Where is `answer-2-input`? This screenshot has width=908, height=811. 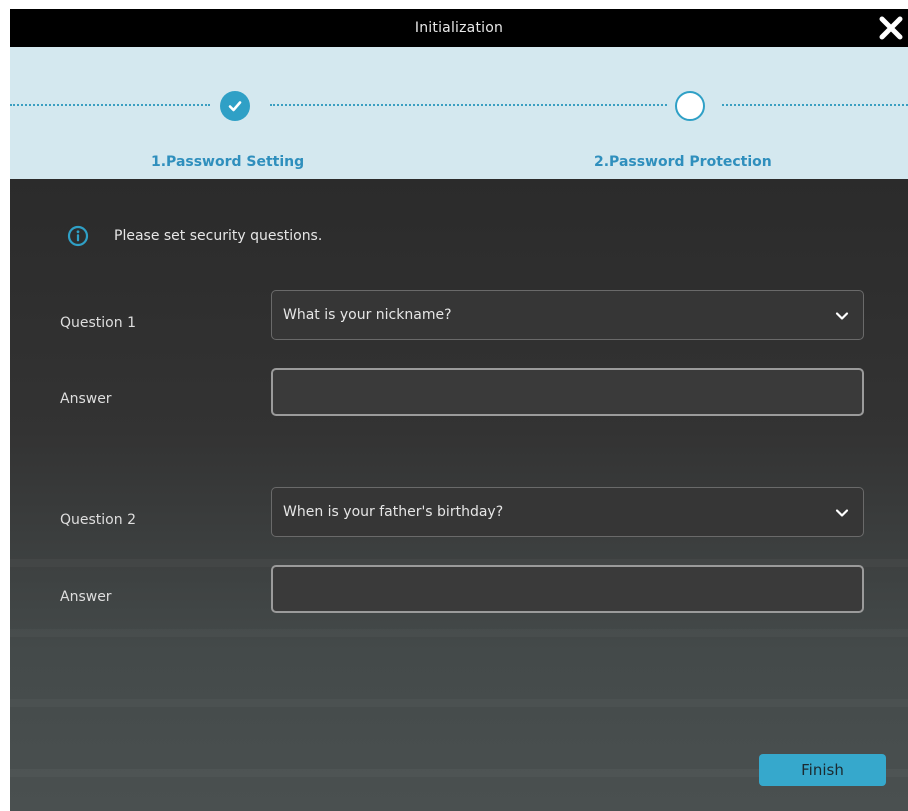 answer-2-input is located at coordinates (567, 589).